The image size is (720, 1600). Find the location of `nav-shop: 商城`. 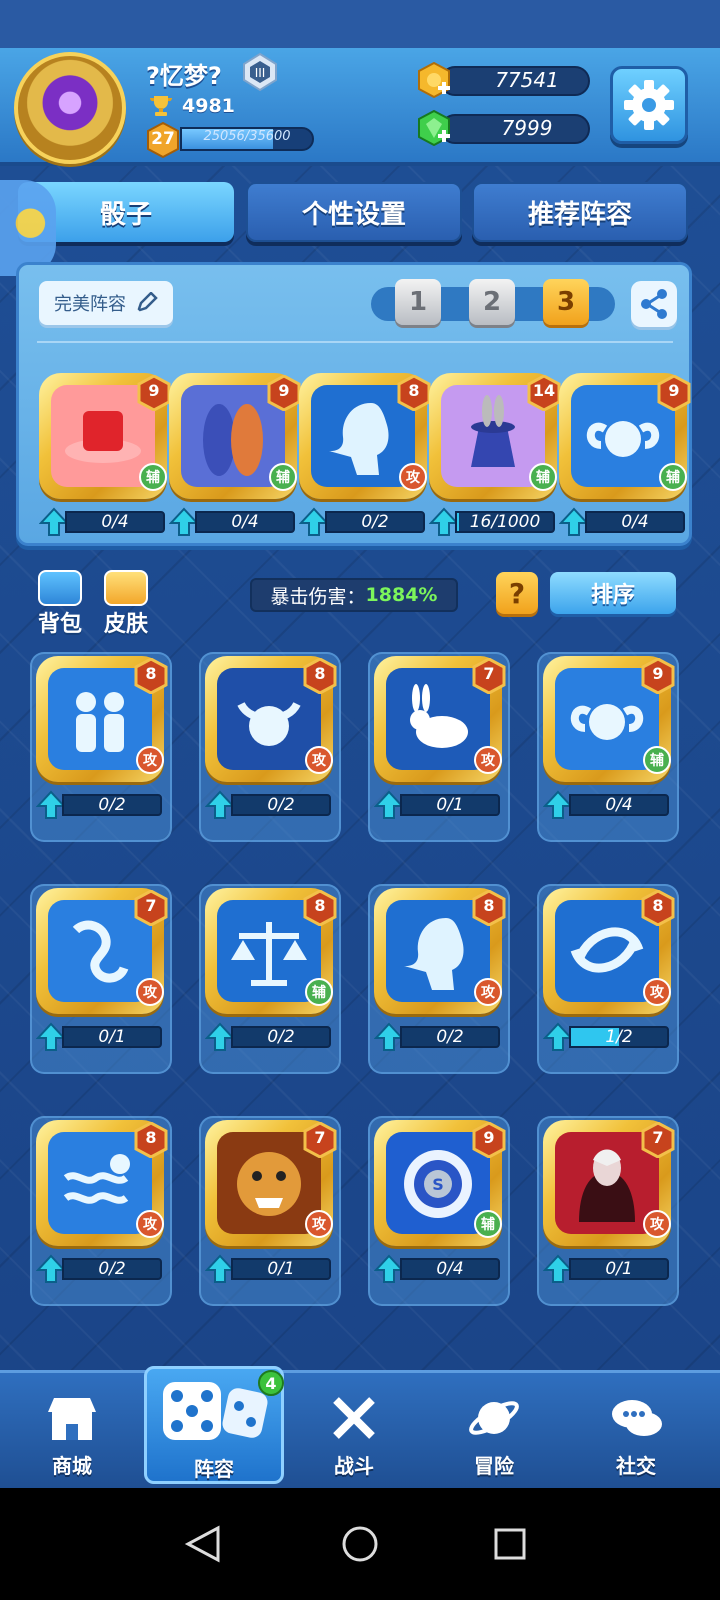

nav-shop: 商城 is located at coordinates (72, 1432).